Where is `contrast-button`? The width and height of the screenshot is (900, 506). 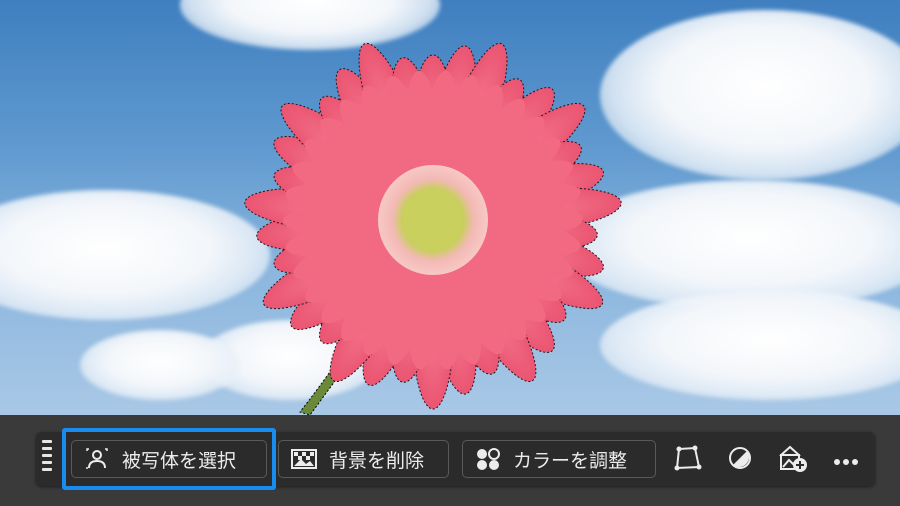 contrast-button is located at coordinates (740, 460).